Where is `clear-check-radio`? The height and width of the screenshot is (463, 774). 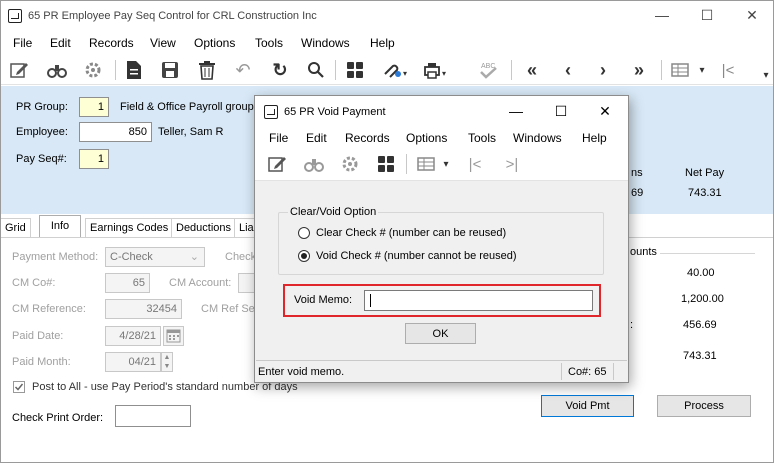 clear-check-radio is located at coordinates (304, 233).